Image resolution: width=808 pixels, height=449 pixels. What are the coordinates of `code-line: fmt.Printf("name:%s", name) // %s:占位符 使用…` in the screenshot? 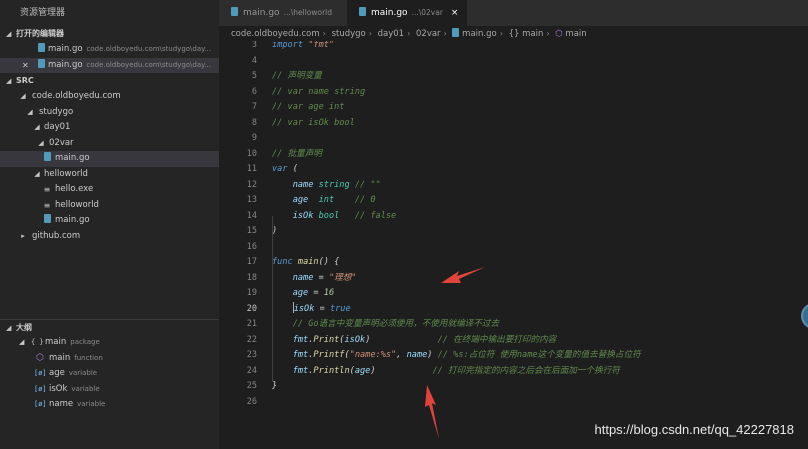 It's located at (537, 356).